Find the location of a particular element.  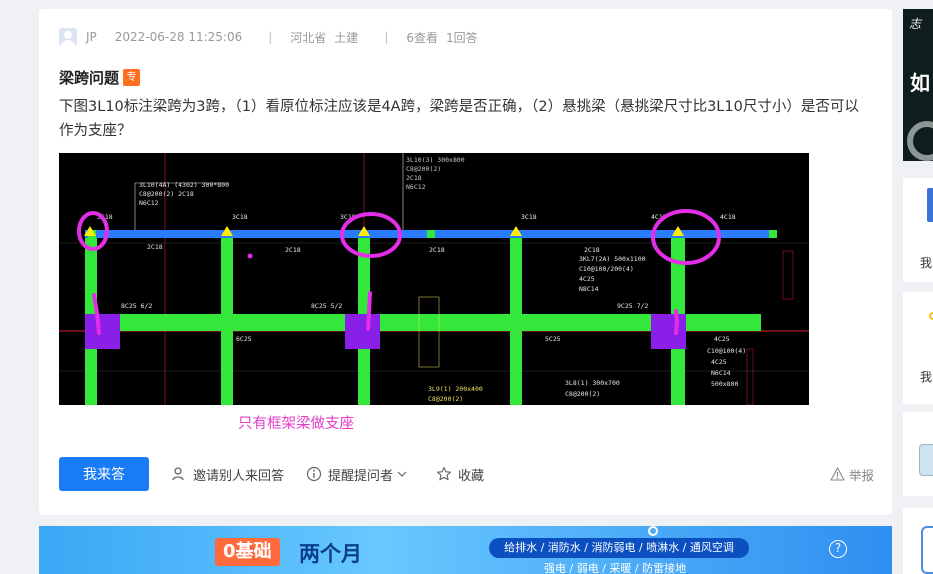

warning-icon is located at coordinates (837, 474).